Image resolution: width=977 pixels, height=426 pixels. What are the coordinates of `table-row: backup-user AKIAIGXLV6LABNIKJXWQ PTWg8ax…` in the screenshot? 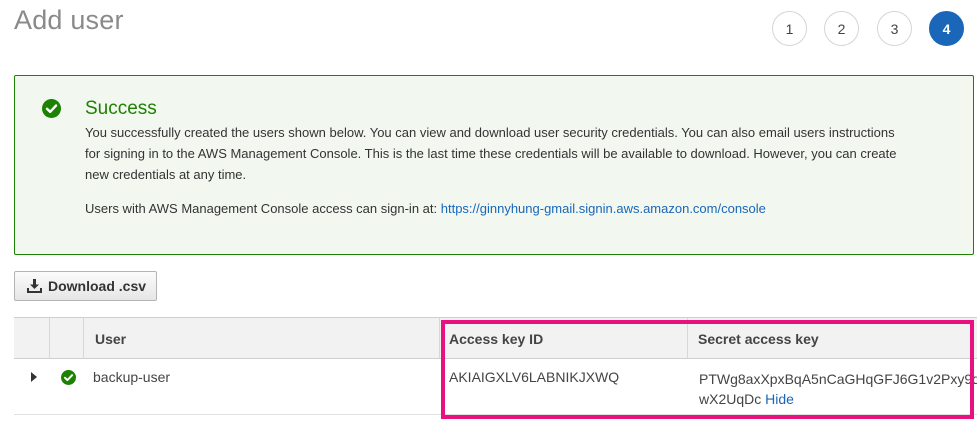 It's located at (495, 387).